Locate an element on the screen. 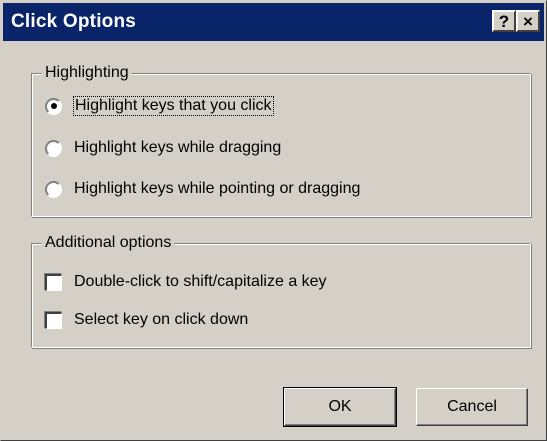  checkbox-double-click-label: Double-click to shift/capitalize a key is located at coordinates (200, 281).